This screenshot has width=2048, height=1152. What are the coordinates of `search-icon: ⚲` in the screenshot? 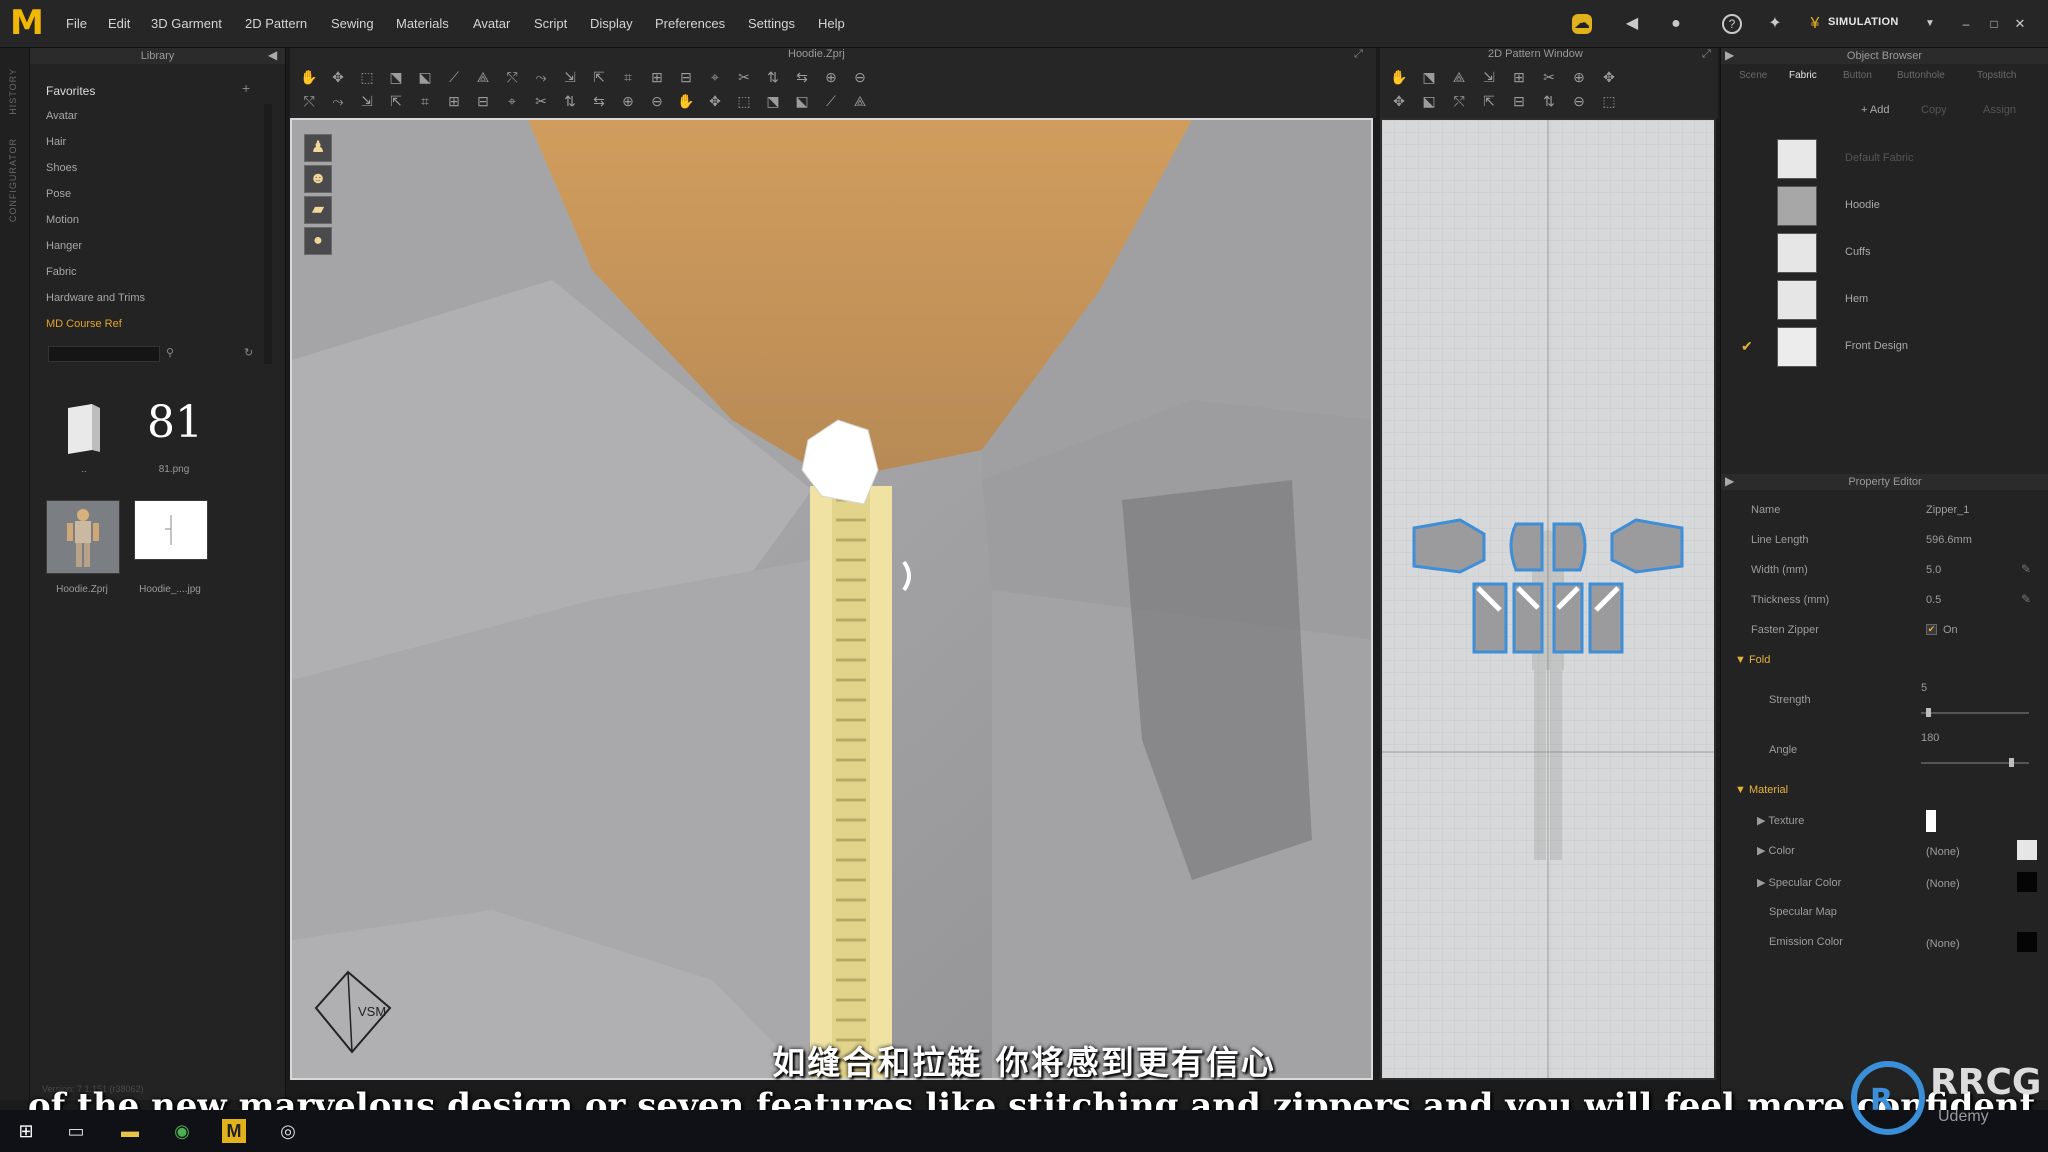 It's located at (170, 352).